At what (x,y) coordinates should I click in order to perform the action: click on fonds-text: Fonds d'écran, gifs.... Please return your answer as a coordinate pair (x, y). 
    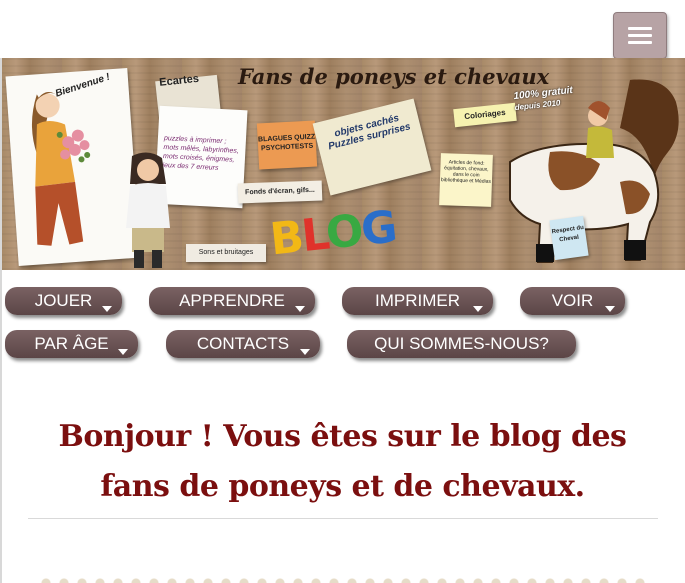
    Looking at the image, I should click on (280, 191).